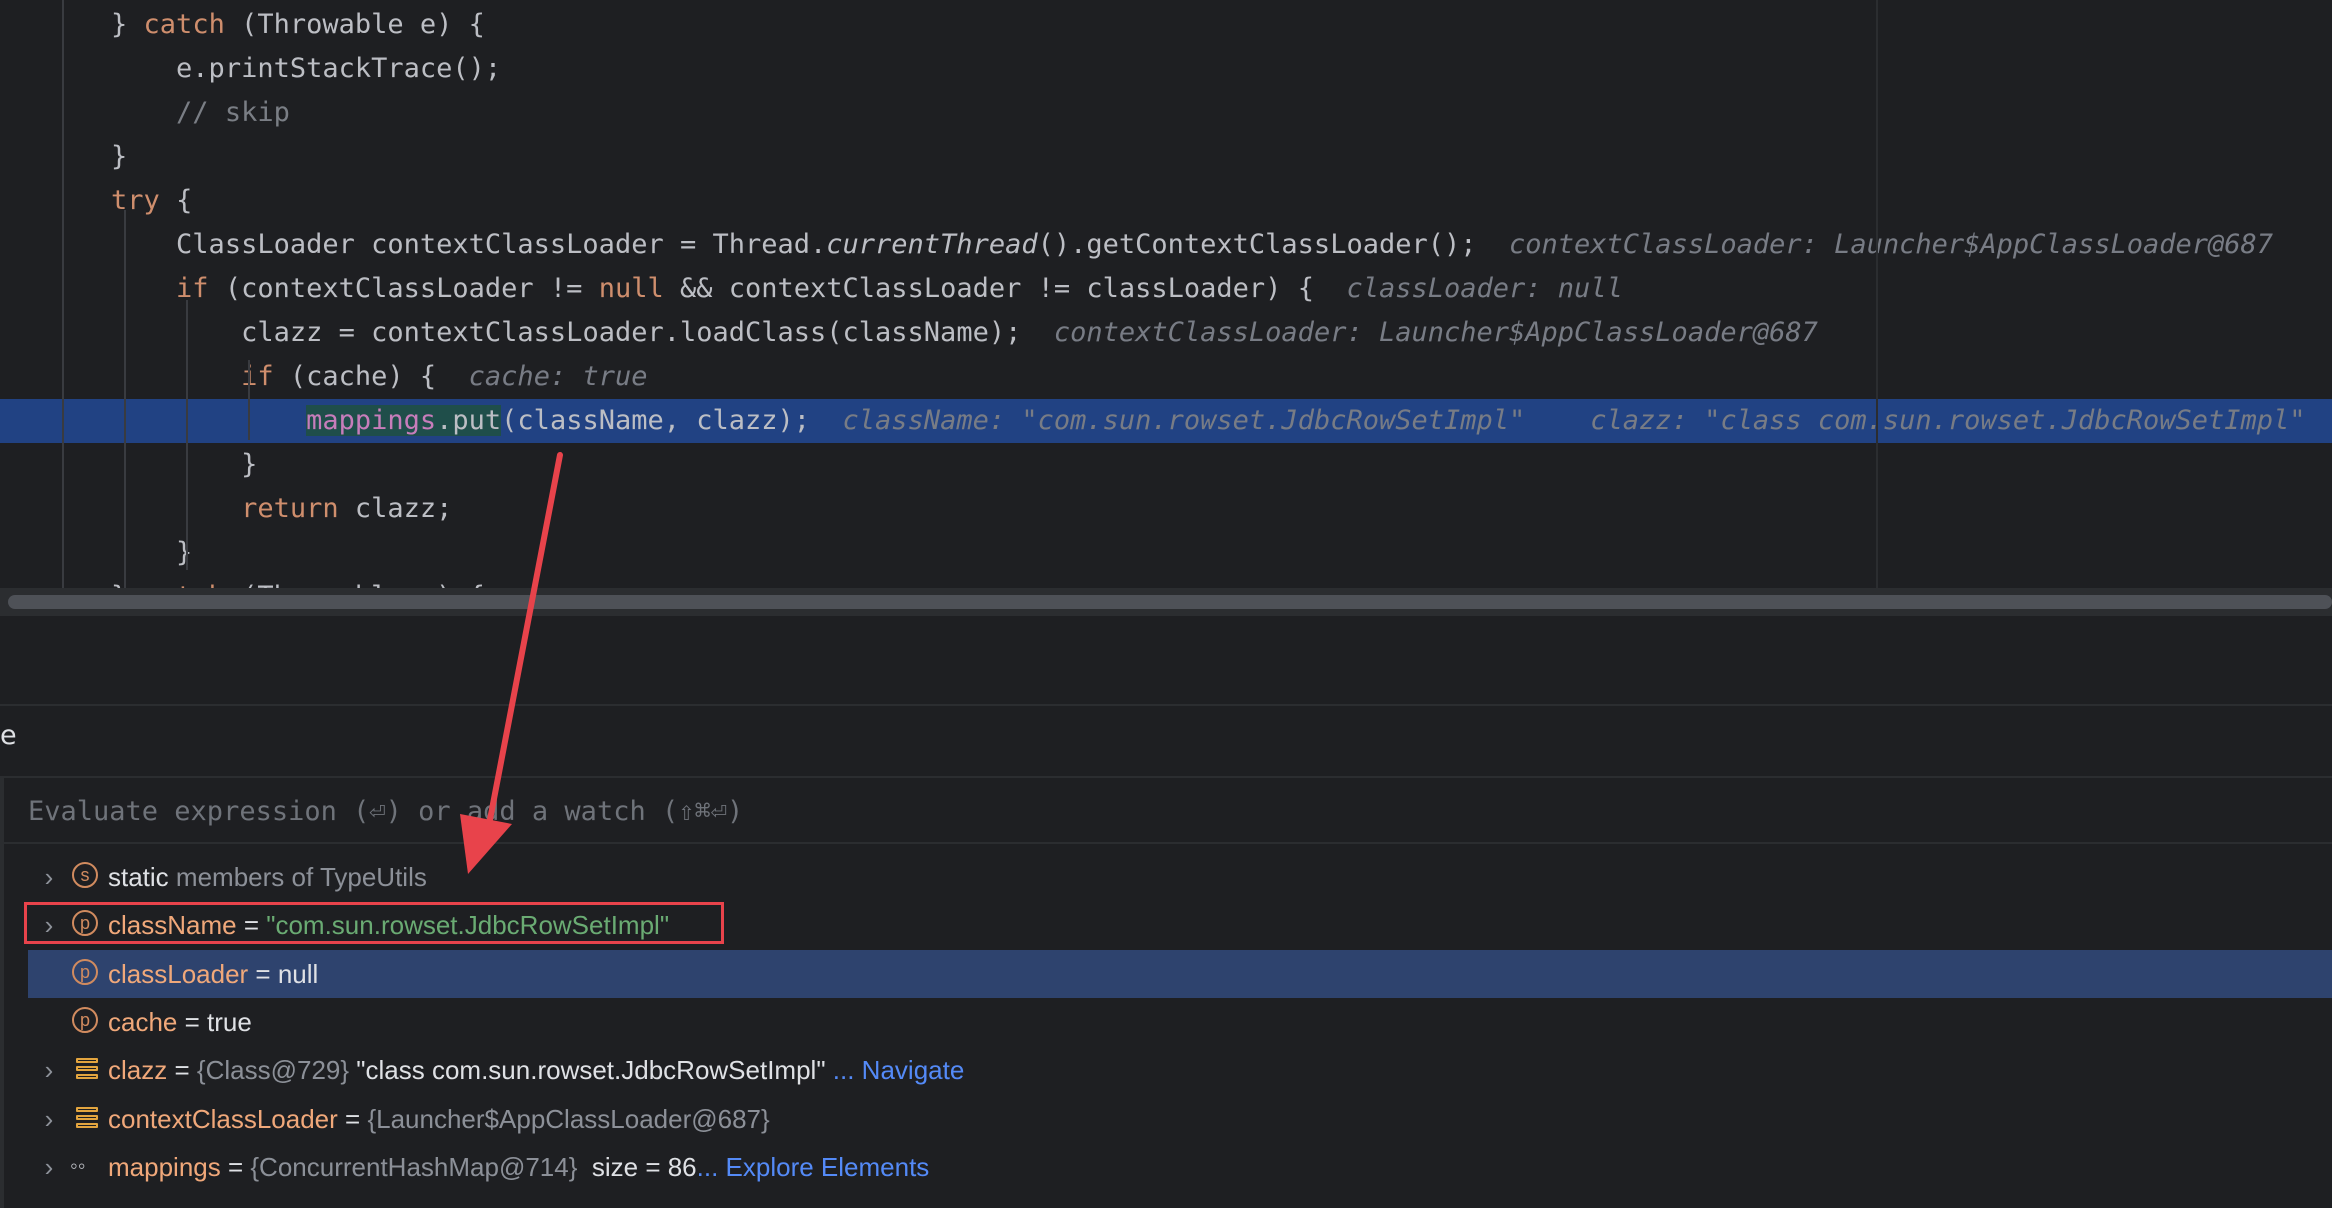  Describe the element at coordinates (8, 735) in the screenshot. I see `panel-title-fragment: e` at that location.